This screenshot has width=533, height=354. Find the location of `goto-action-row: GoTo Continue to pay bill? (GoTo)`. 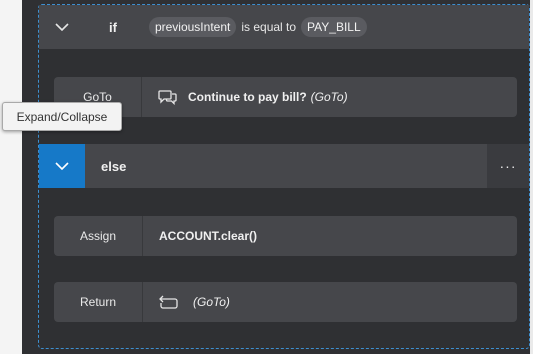

goto-action-row: GoTo Continue to pay bill? (GoTo) is located at coordinates (285, 97).